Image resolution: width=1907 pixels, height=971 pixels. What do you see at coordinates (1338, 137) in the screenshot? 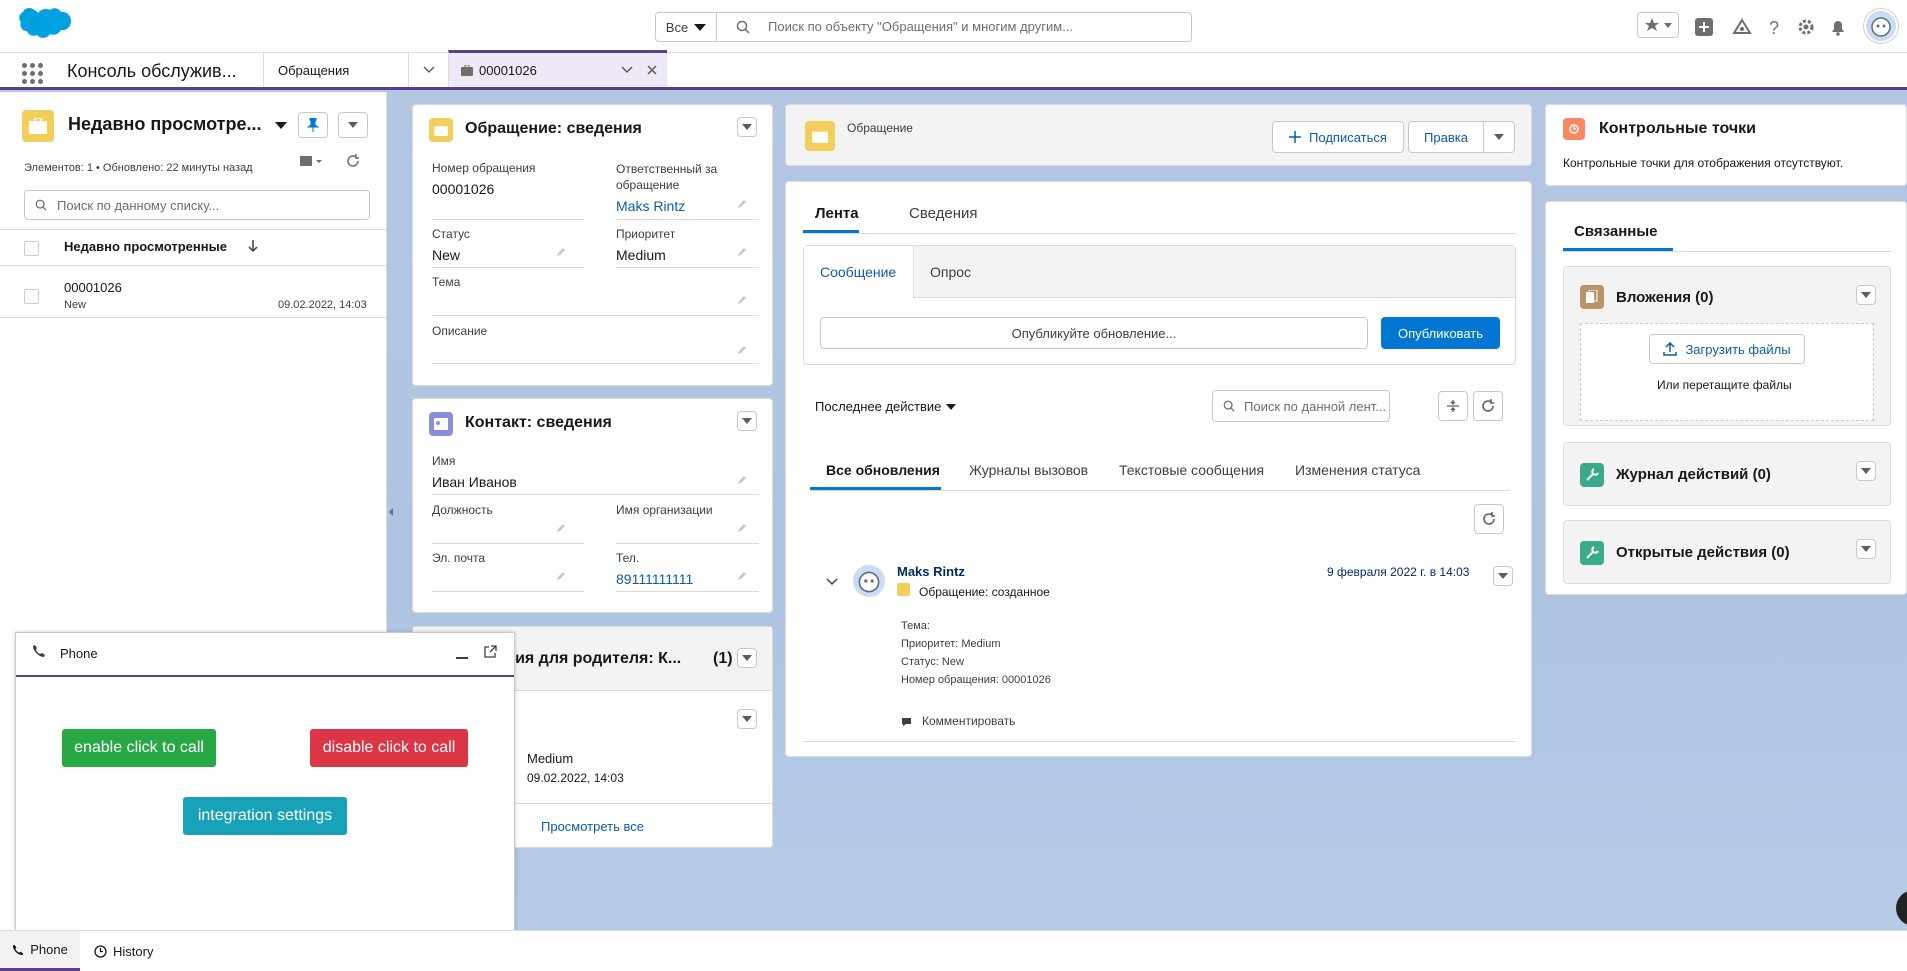
I see `follow-button: Подписаться` at bounding box center [1338, 137].